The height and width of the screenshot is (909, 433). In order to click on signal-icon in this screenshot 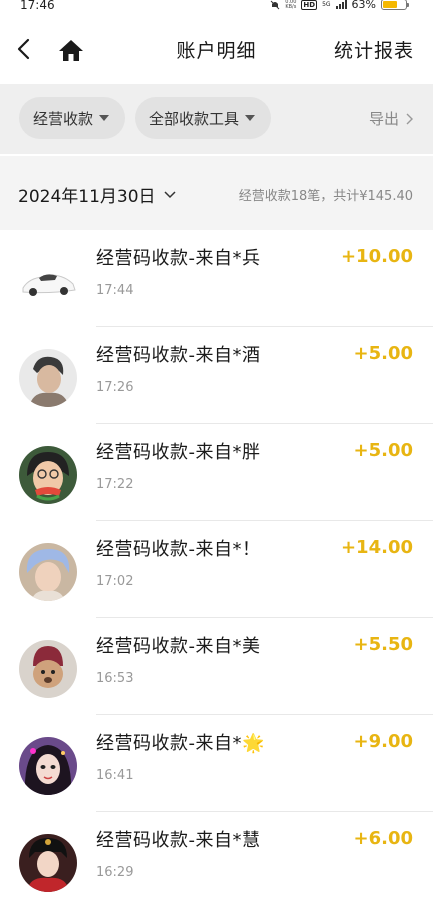, I will do `click(341, 4)`.